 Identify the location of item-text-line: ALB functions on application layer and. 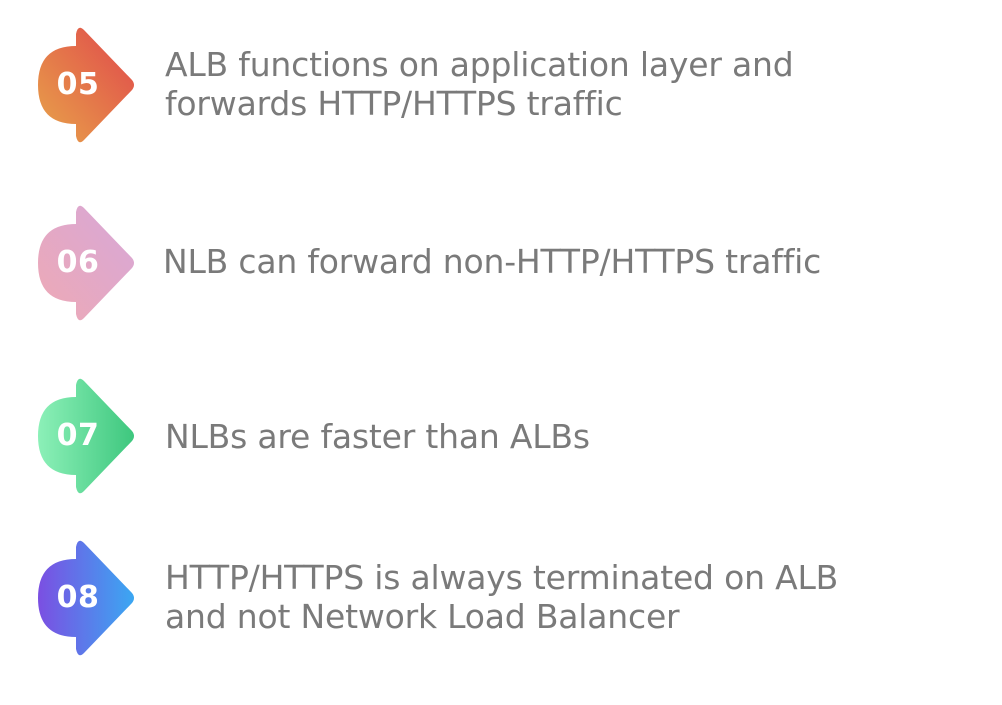
(479, 64).